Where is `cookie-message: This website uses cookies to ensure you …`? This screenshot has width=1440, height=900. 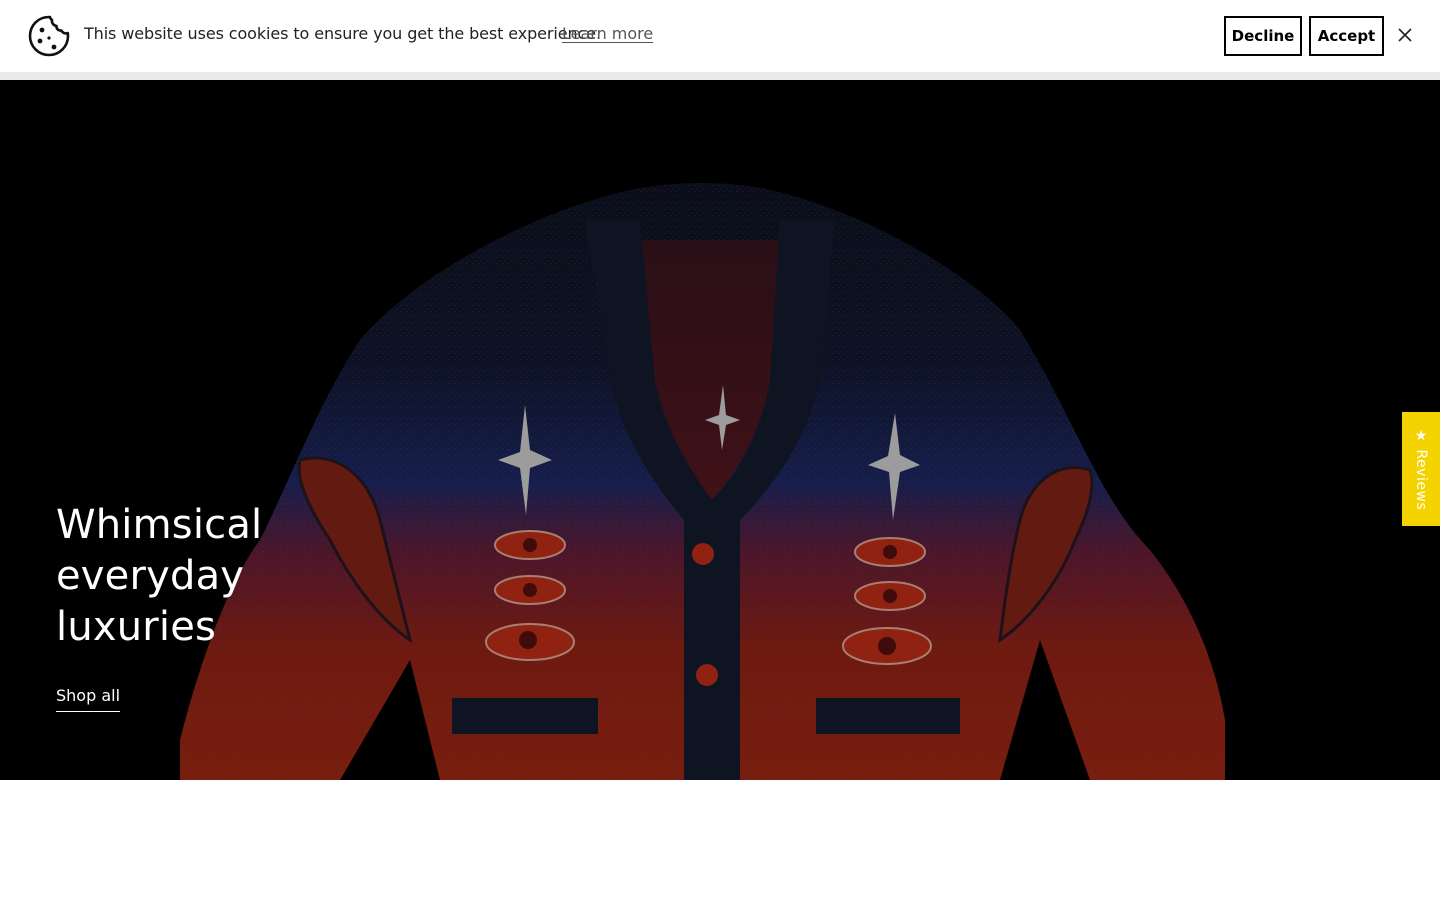 cookie-message: This website uses cookies to ensure you … is located at coordinates (342, 33).